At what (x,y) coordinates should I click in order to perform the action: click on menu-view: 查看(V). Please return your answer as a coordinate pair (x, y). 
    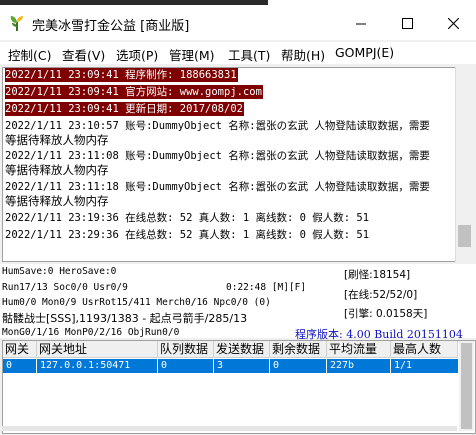
    Looking at the image, I should click on (83, 54).